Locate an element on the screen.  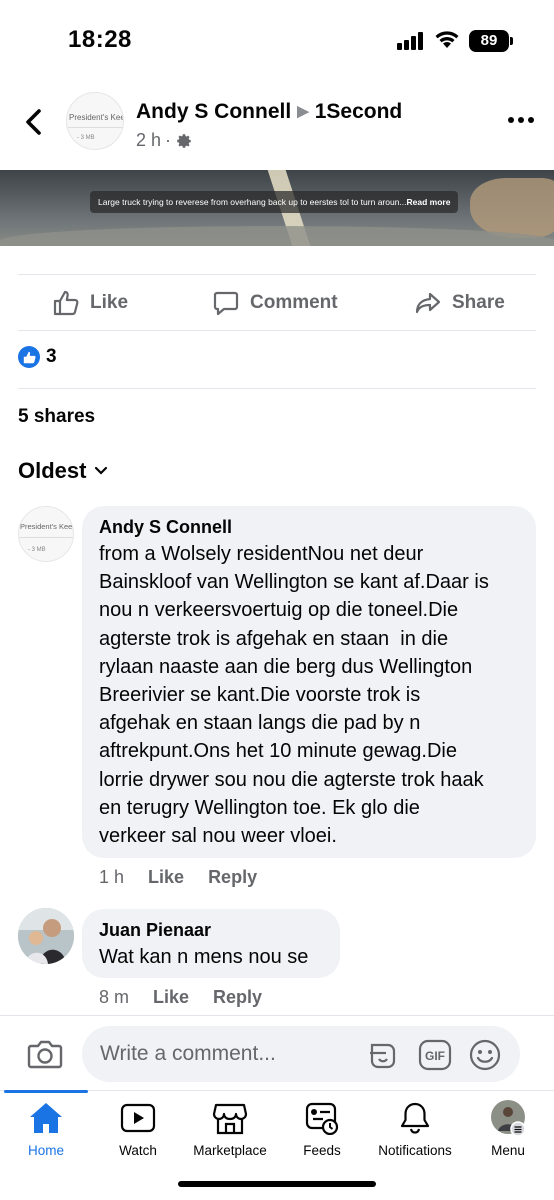
comment-icon is located at coordinates (226, 303).